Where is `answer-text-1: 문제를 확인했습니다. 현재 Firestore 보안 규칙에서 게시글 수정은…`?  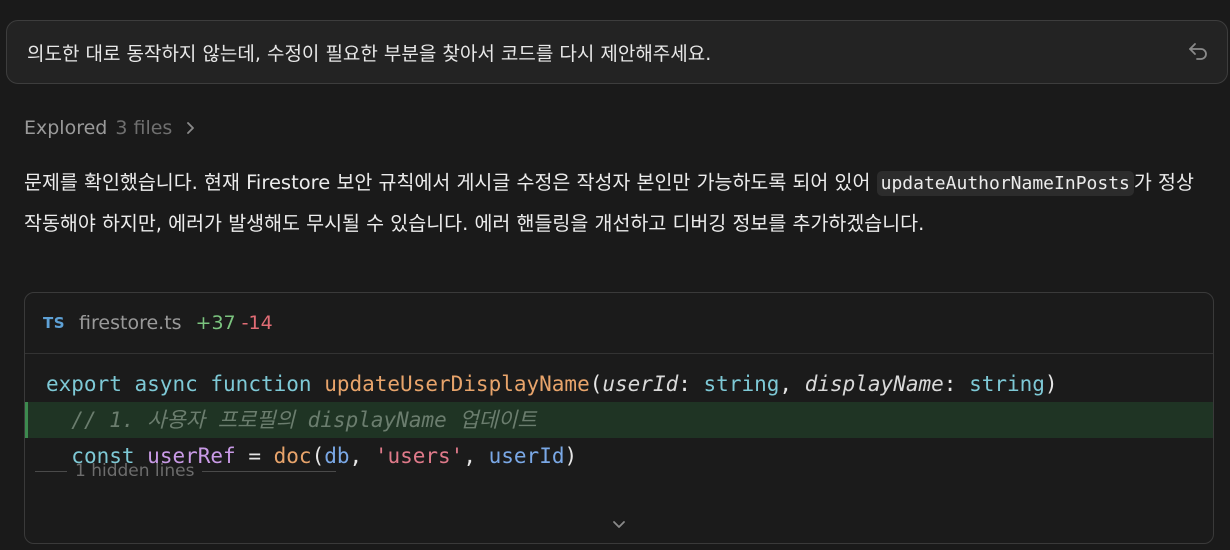
answer-text-1: 문제를 확인했습니다. 현재 Firestore 보안 규칙에서 게시글 수정은… is located at coordinates (450, 182).